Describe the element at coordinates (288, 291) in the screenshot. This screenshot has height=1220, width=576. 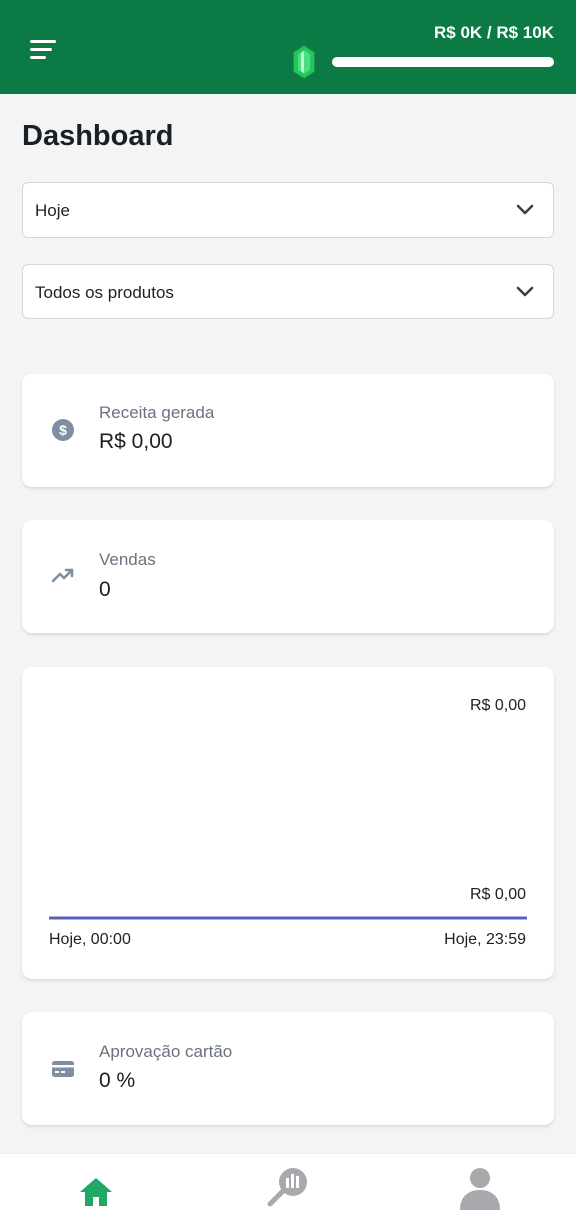
I see `product-select: Todos os produtos` at that location.